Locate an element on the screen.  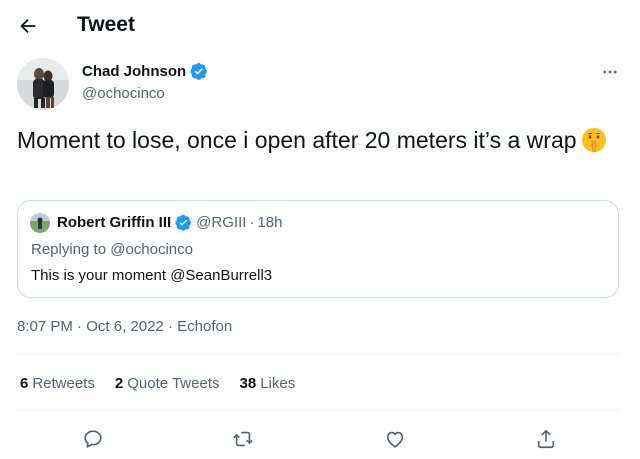
quoted-avatar-image is located at coordinates (40, 223).